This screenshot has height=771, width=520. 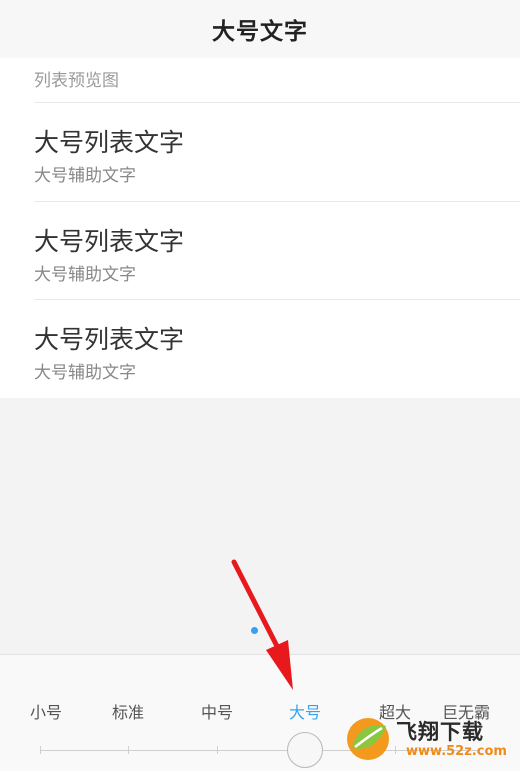 I want to click on watermark-text: 飞翔下载, so click(x=440, y=732).